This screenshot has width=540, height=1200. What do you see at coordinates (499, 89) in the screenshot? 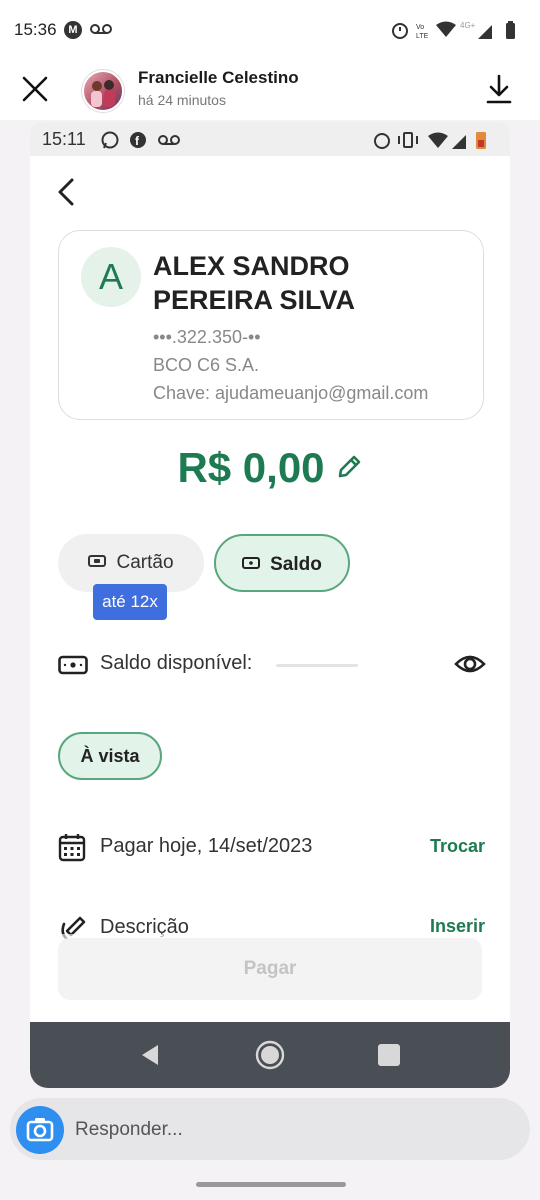
I see `download-icon` at bounding box center [499, 89].